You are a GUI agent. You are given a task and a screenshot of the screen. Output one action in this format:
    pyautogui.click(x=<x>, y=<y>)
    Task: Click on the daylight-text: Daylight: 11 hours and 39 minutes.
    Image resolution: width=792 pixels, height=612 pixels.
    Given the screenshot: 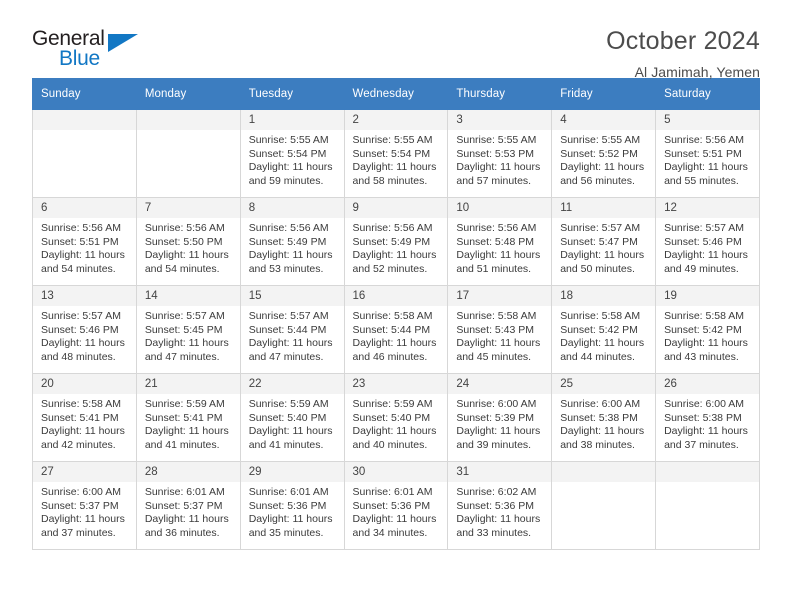 What is the action you would take?
    pyautogui.click(x=498, y=438)
    